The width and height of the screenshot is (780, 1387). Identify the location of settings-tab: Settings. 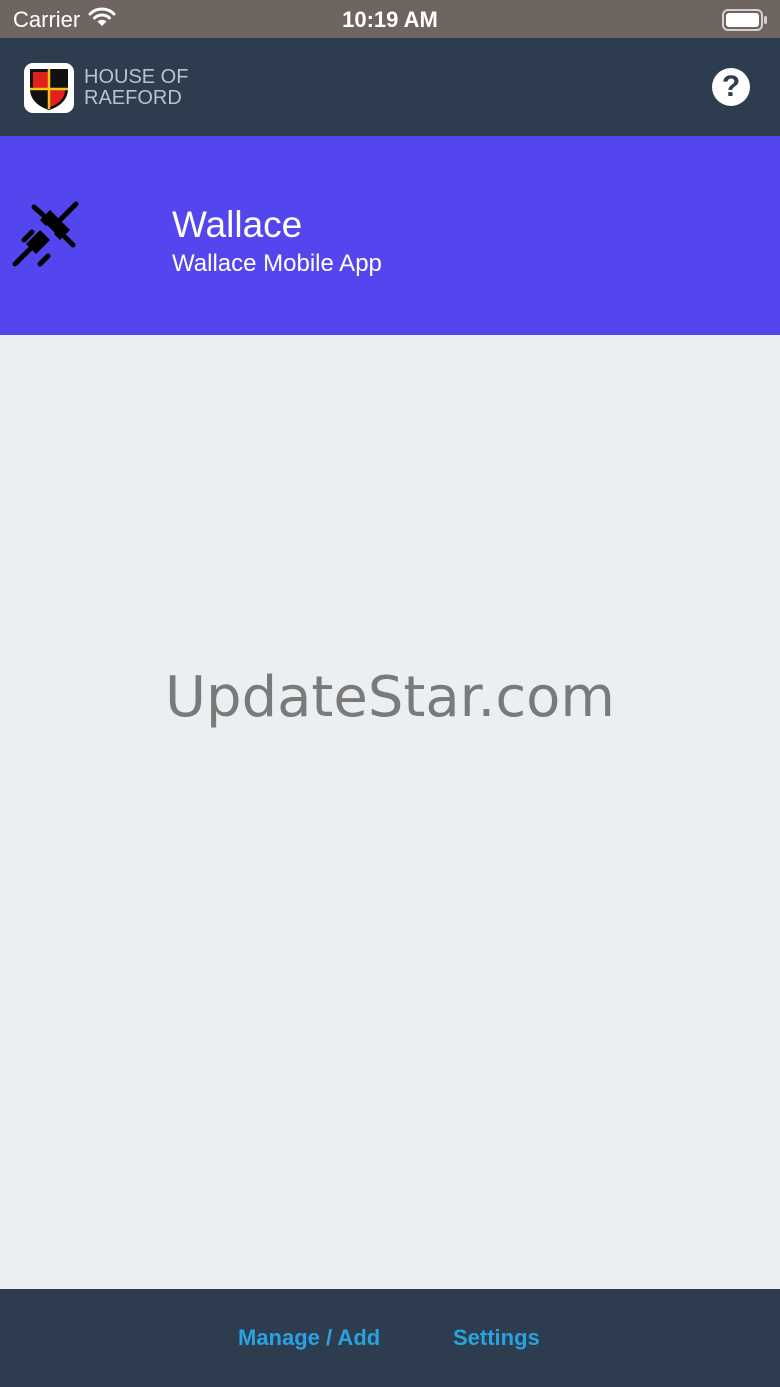
(496, 1338).